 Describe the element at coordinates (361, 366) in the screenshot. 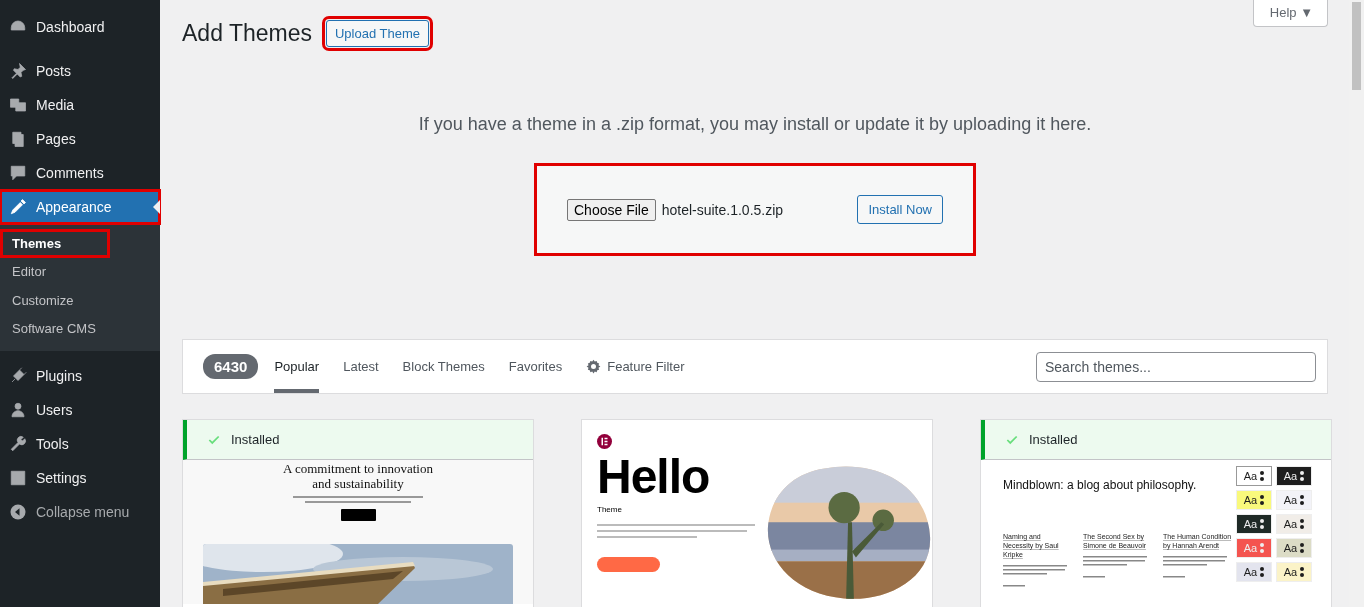

I see `filter-tab: Latest` at that location.